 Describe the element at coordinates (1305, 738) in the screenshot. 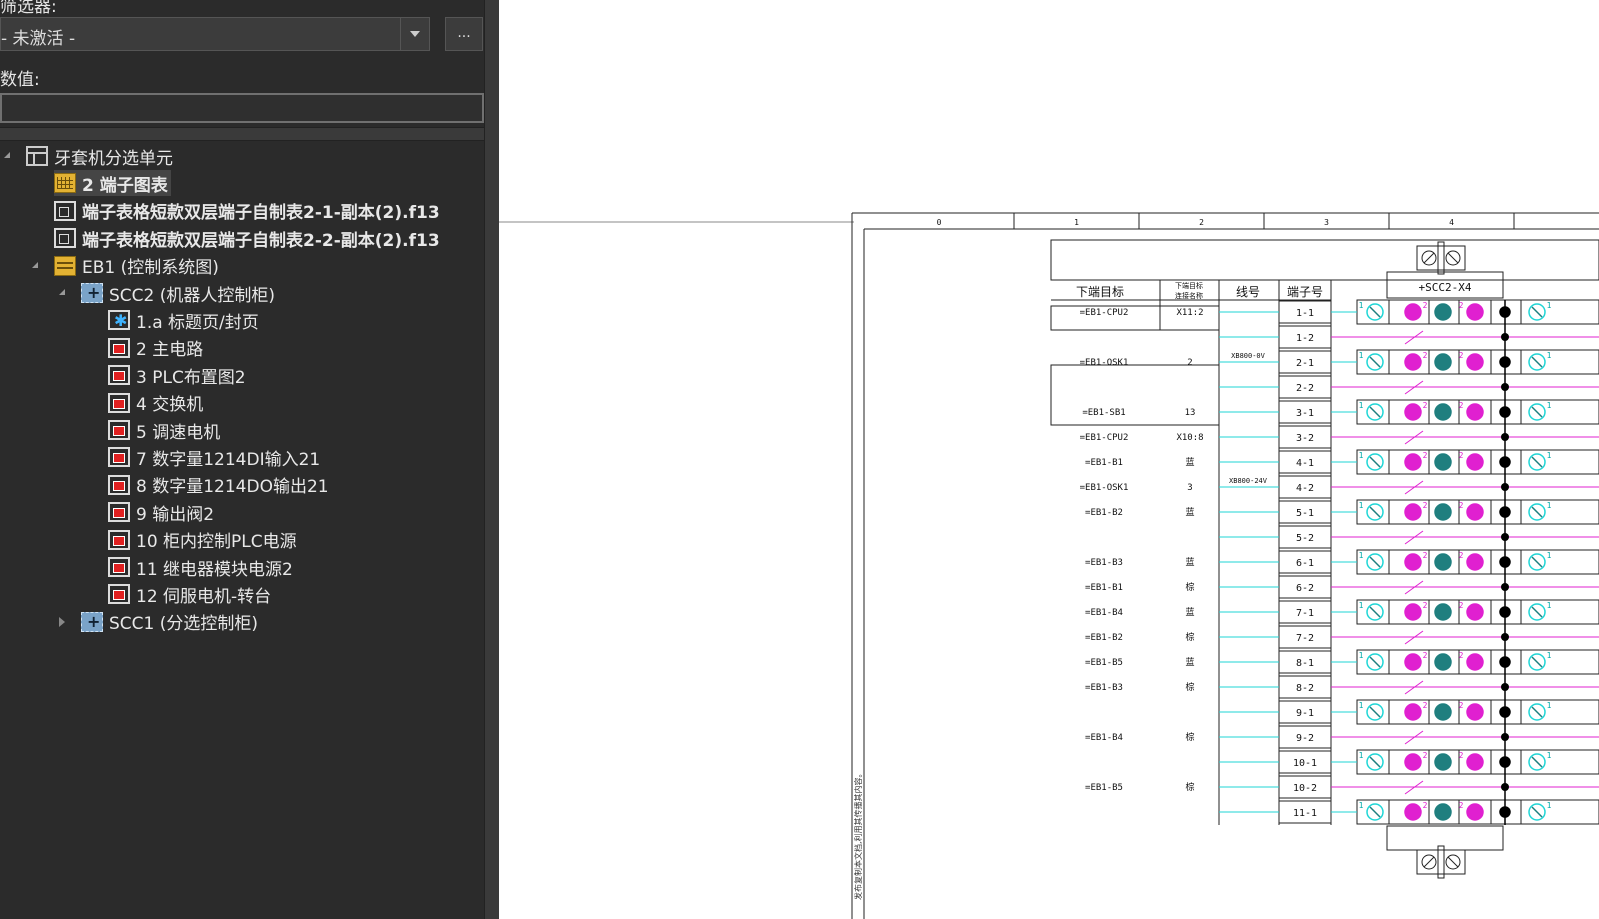

I see `terminal-number: 9-2` at that location.